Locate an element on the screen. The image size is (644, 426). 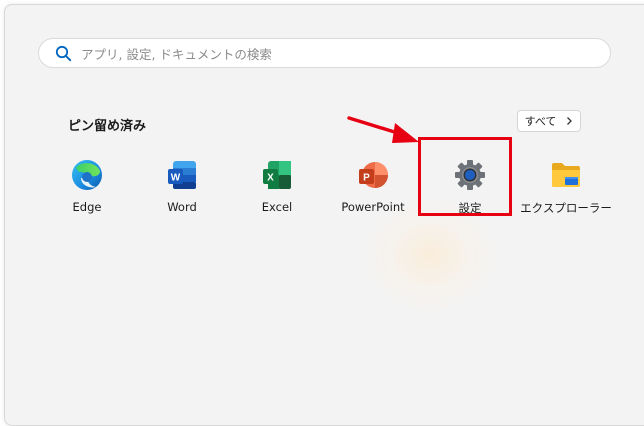
search-placeholder: アプリ, 設定, ドキュメントの検索 is located at coordinates (176, 54).